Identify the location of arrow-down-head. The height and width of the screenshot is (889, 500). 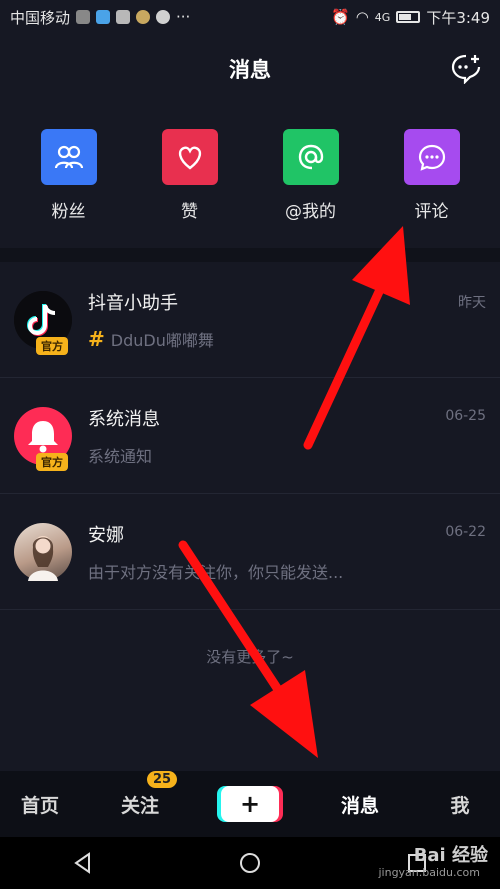
(284, 714).